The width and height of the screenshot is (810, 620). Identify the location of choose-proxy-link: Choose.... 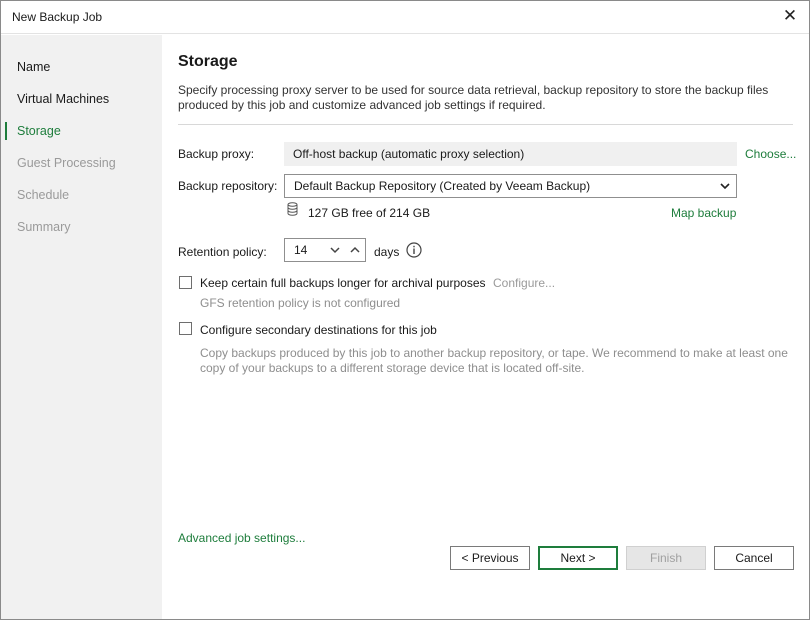
(770, 154).